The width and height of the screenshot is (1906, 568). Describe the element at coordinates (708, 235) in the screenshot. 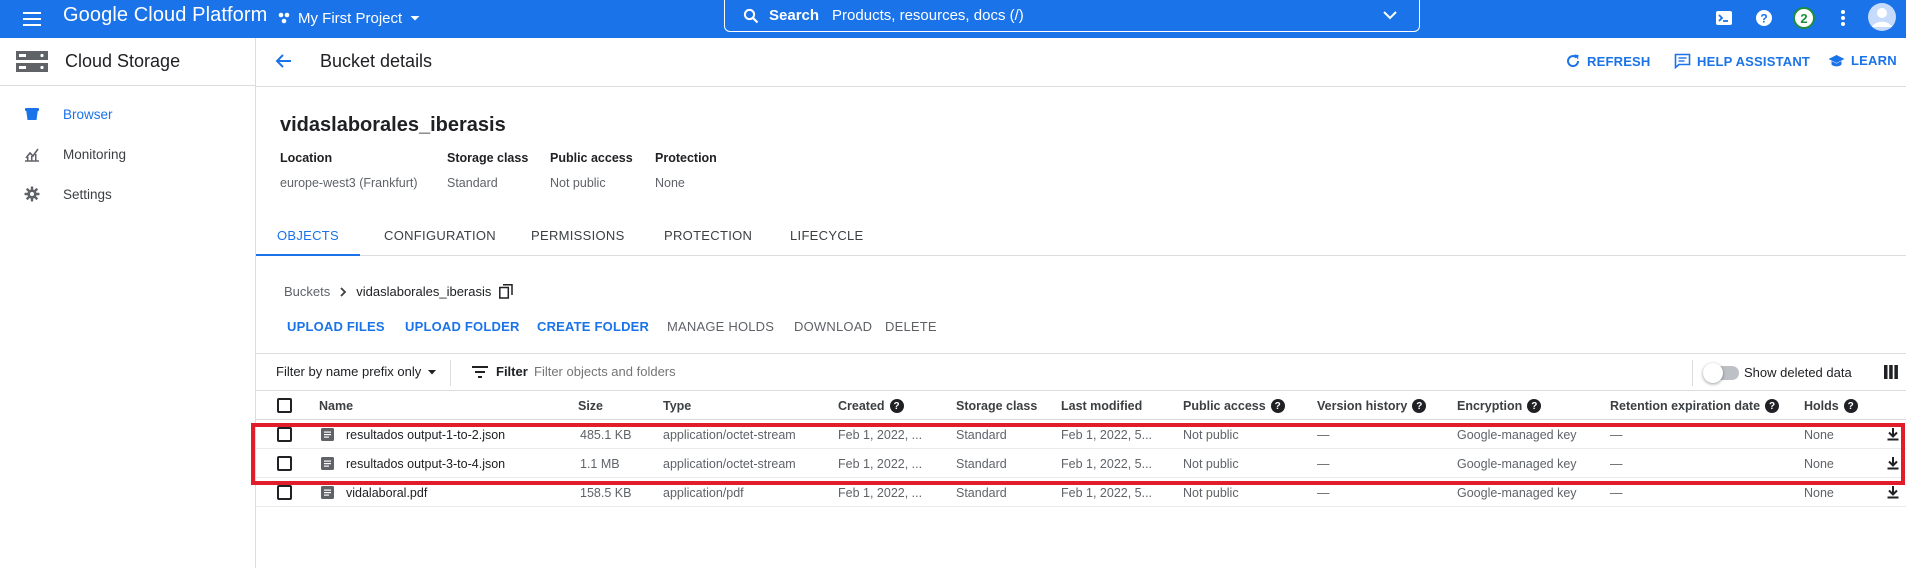

I see `tab-protection: PROTECTION` at that location.